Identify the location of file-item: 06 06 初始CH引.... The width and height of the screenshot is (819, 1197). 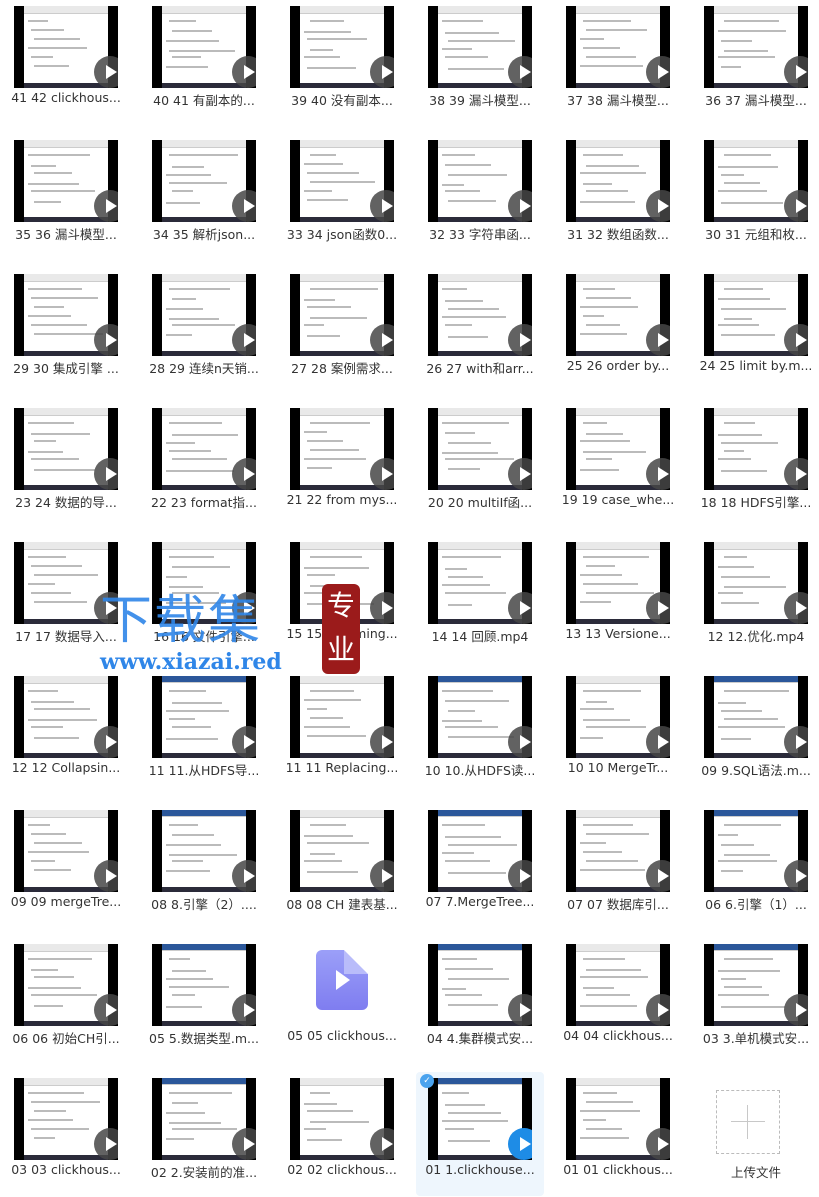
(66, 1000).